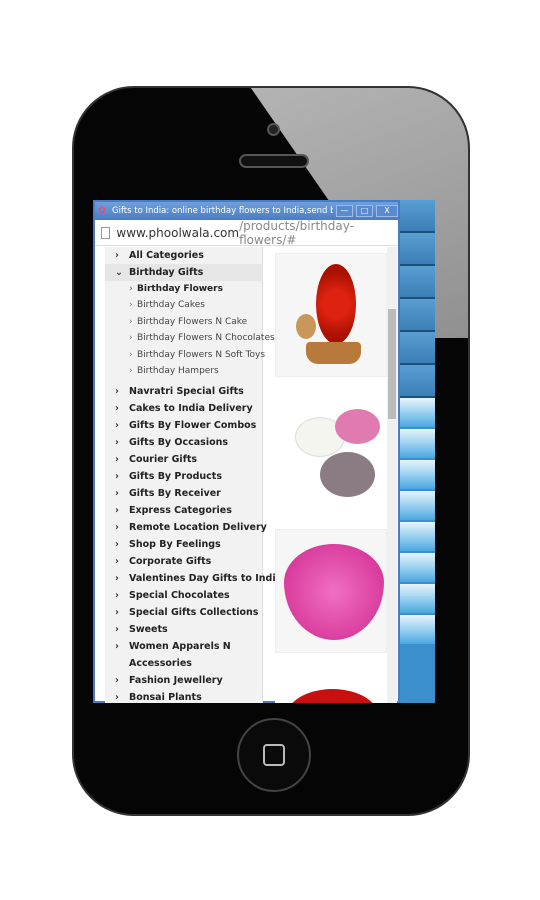  Describe the element at coordinates (171, 305) in the screenshot. I see `submenu-label: Birthday Cakes` at that location.